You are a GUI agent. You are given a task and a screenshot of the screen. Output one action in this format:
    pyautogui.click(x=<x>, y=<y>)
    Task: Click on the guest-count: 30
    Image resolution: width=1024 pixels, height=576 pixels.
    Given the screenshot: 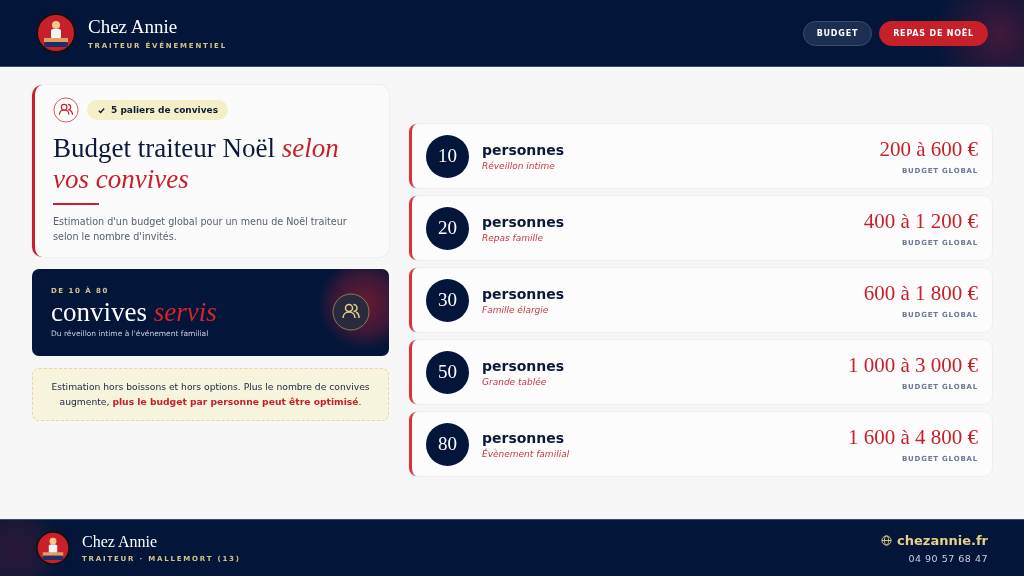 What is the action you would take?
    pyautogui.click(x=447, y=300)
    